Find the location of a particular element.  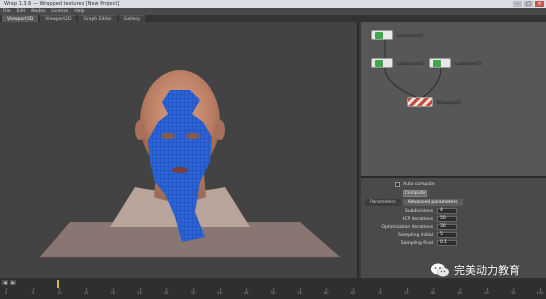

menu-license: License is located at coordinates (59, 11).